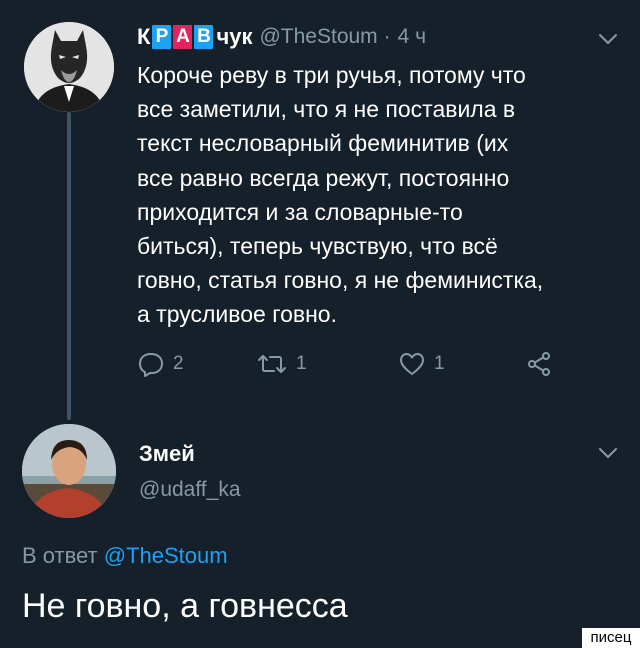 Image resolution: width=640 pixels, height=648 pixels. What do you see at coordinates (185, 606) in the screenshot?
I see `reply-text: Не говно, а говнесса` at bounding box center [185, 606].